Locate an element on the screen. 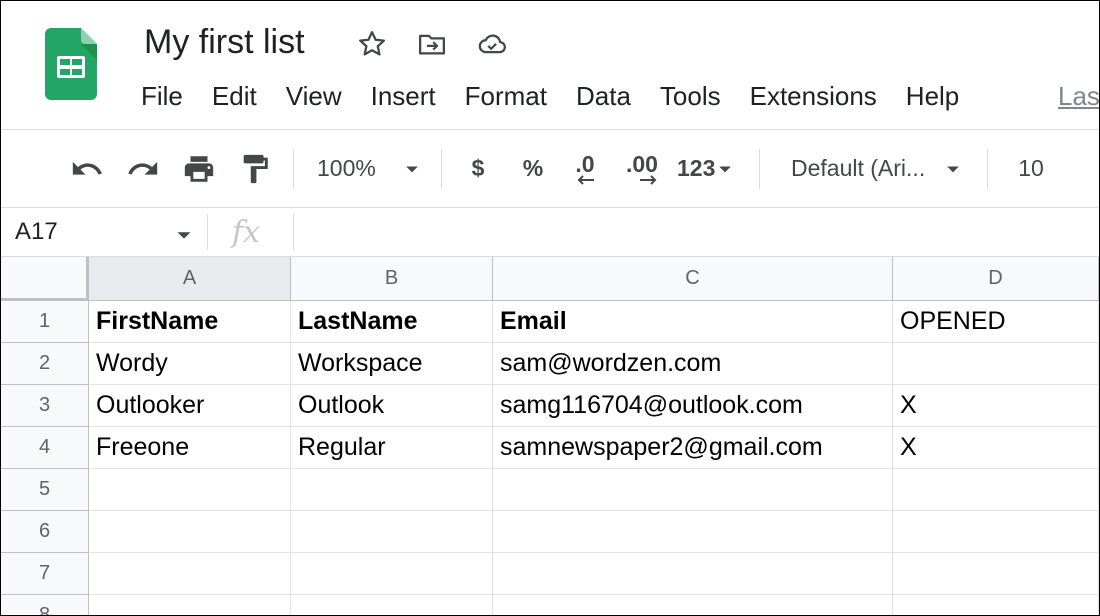 Image resolution: width=1100 pixels, height=616 pixels. name-box: A17 is located at coordinates (36, 232).